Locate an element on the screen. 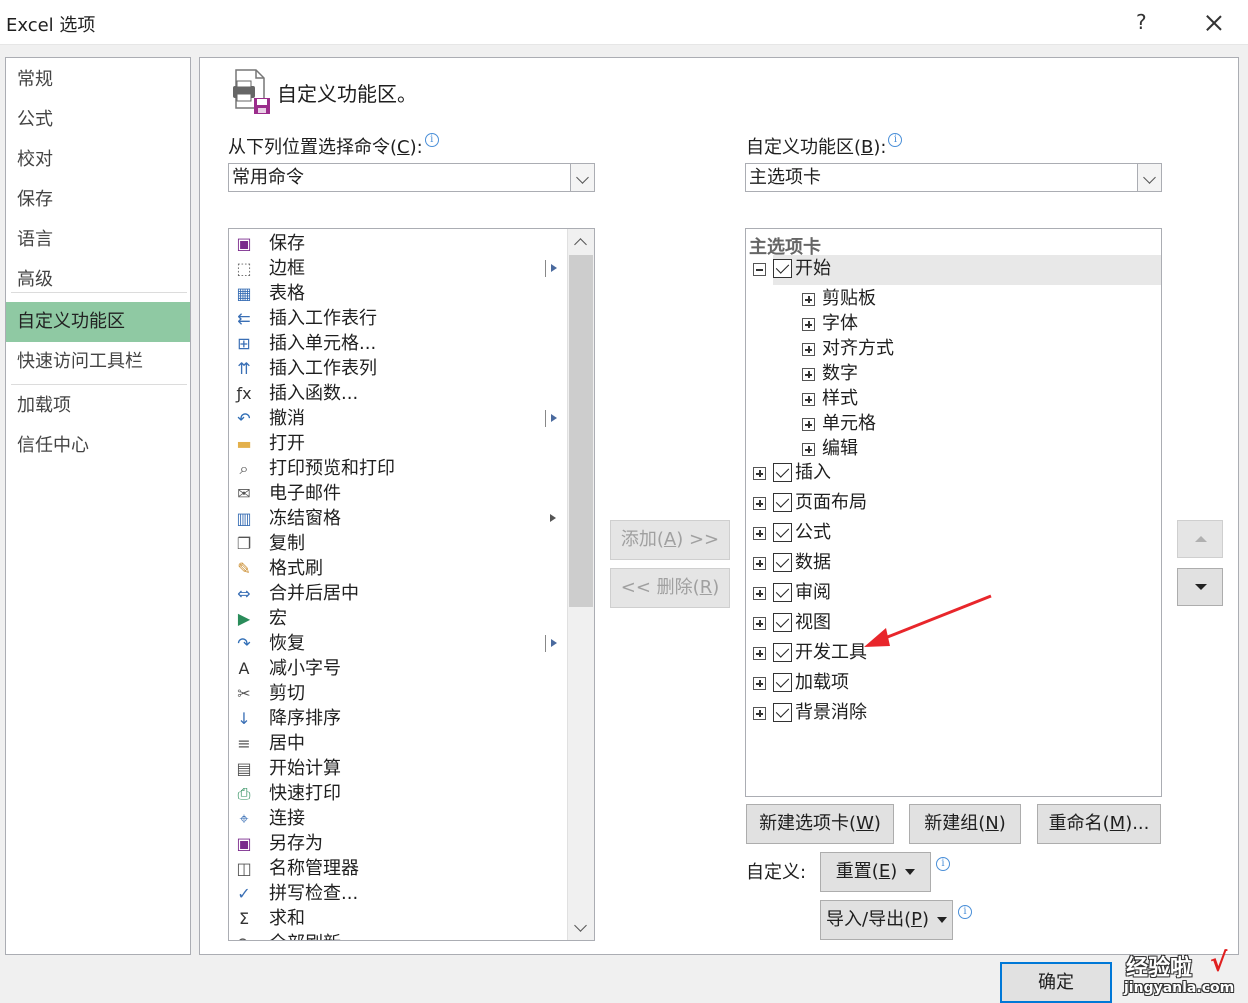  tab-node: 加载项 is located at coordinates (951, 684).